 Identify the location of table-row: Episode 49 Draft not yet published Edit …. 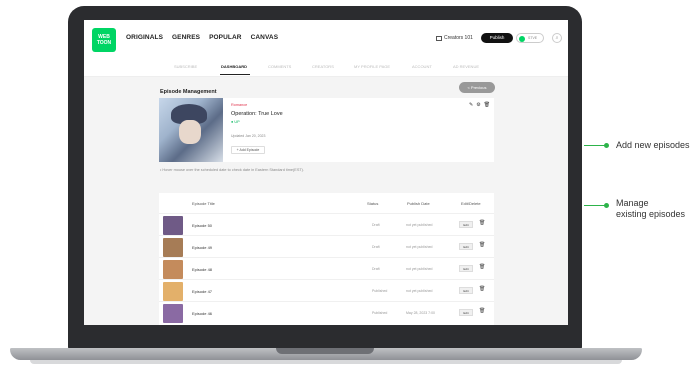
(326, 246).